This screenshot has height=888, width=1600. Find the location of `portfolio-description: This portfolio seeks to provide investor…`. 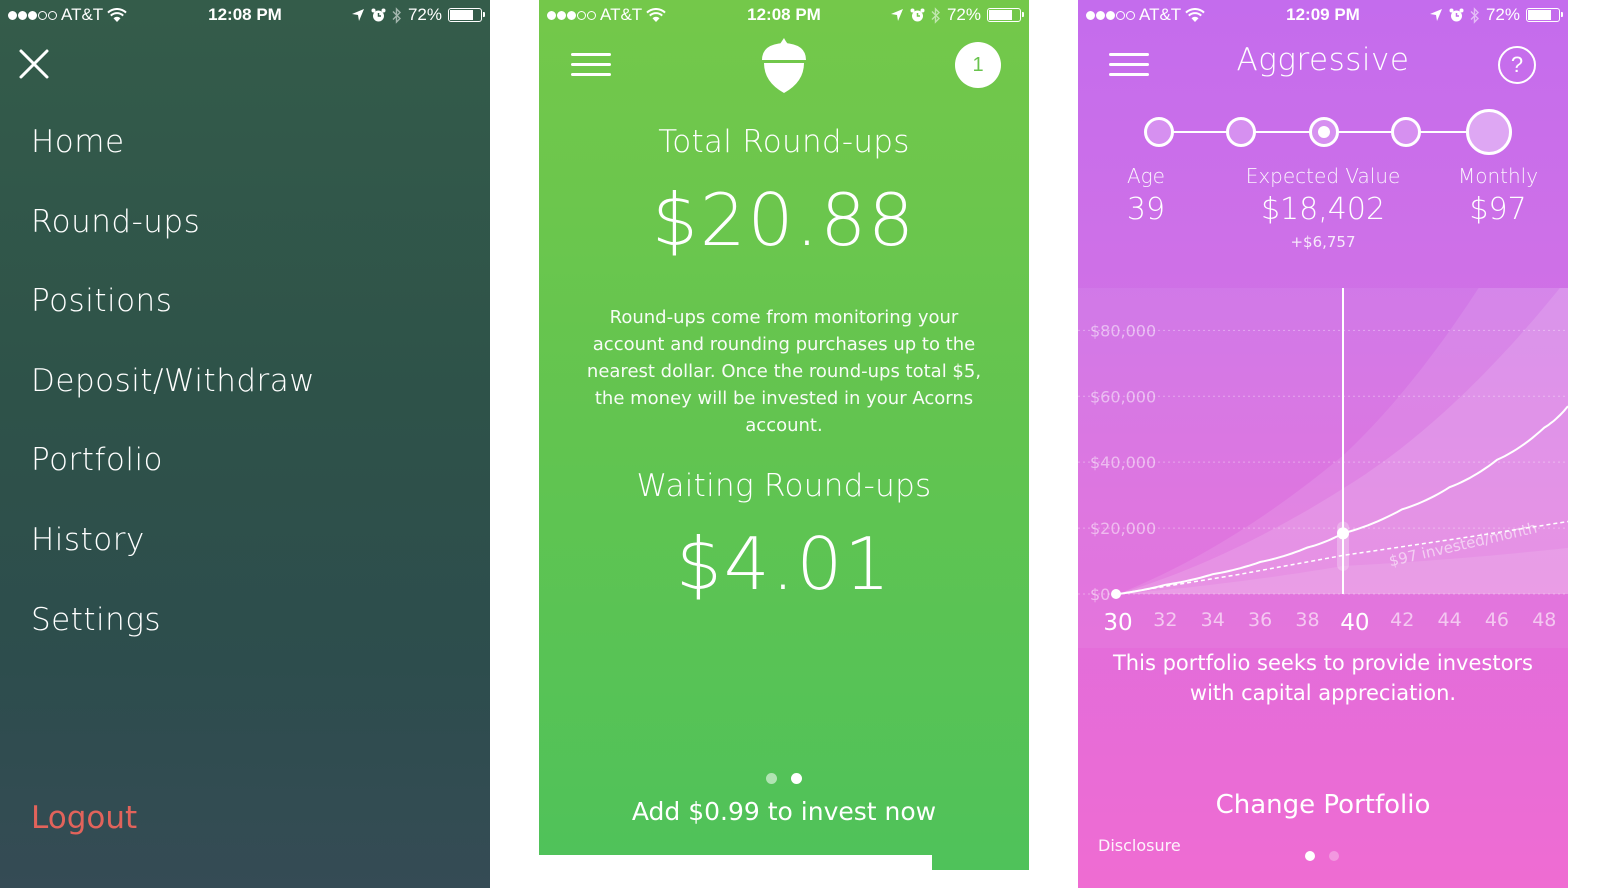

portfolio-description: This portfolio seeks to provide investor… is located at coordinates (1322, 678).